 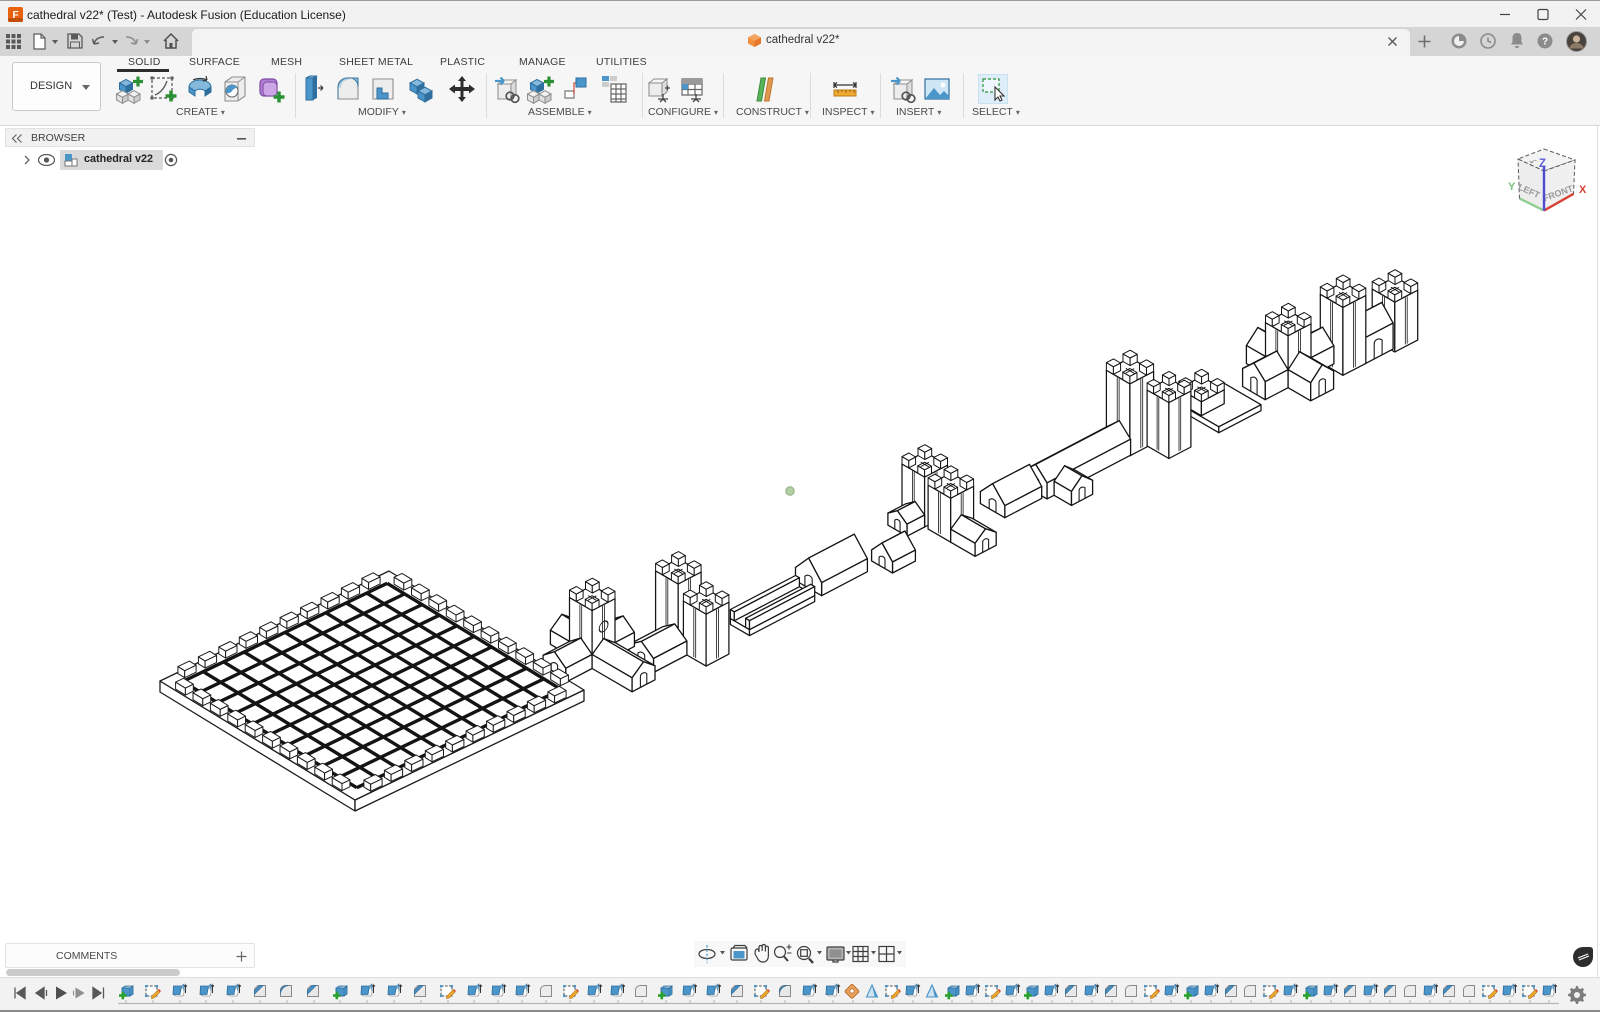 I want to click on svg-text: Y, so click(x=1512, y=187).